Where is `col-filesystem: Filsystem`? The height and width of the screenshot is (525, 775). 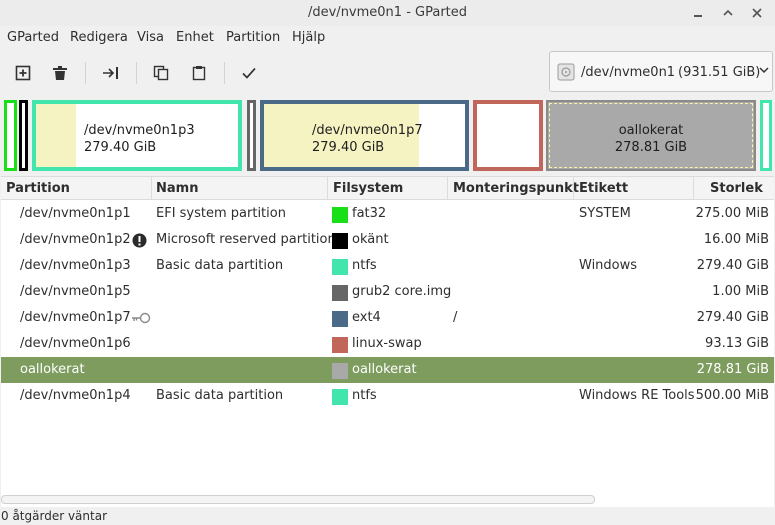
col-filesystem: Filsystem is located at coordinates (368, 188).